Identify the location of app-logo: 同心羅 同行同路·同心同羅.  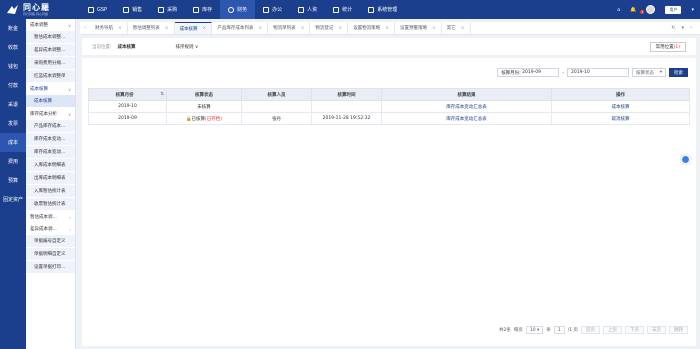
(40, 9).